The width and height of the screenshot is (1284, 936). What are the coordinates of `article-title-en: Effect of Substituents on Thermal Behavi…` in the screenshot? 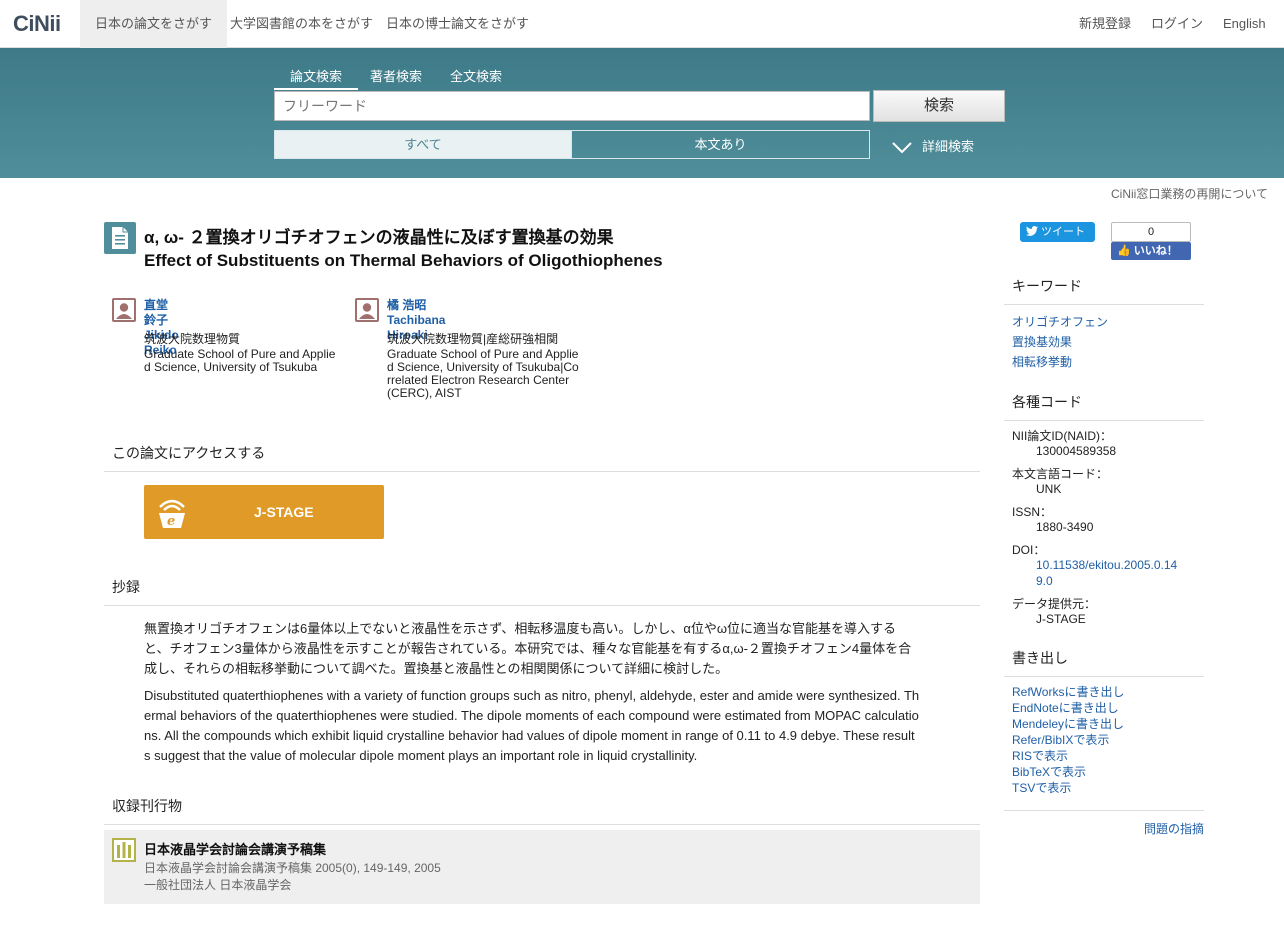 It's located at (403, 260).